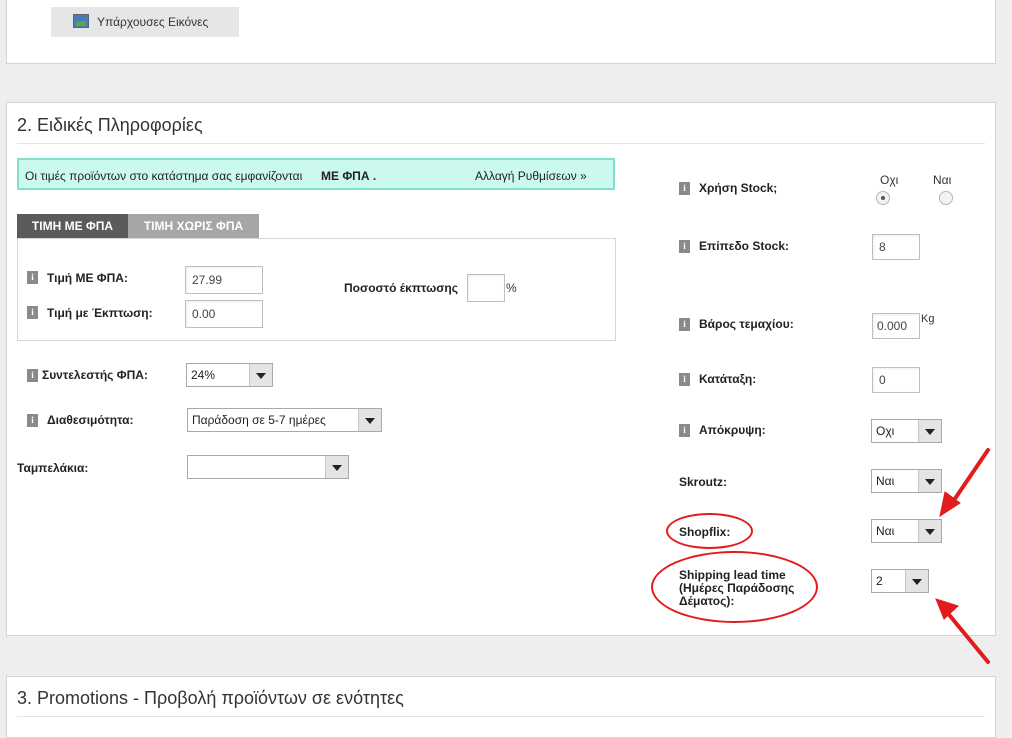  What do you see at coordinates (962, 556) in the screenshot?
I see `annotation-arrows` at bounding box center [962, 556].